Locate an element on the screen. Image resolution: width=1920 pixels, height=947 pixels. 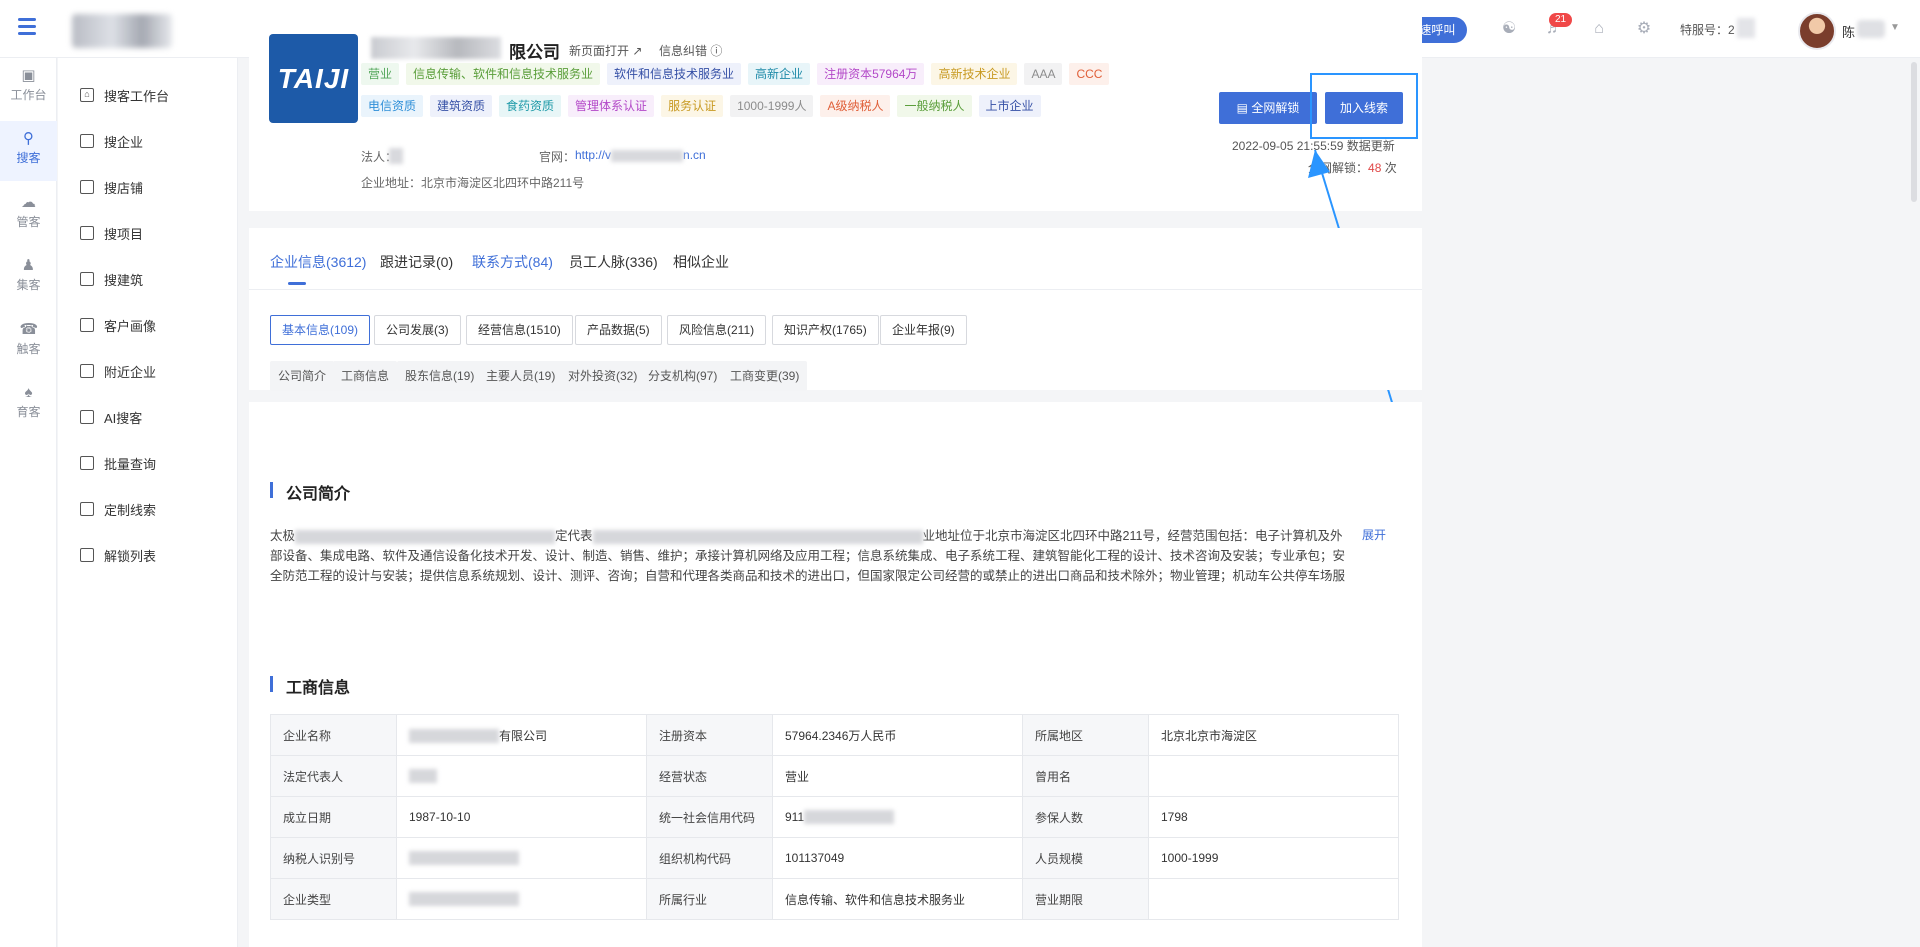
building-icon is located at coordinates (87, 141).